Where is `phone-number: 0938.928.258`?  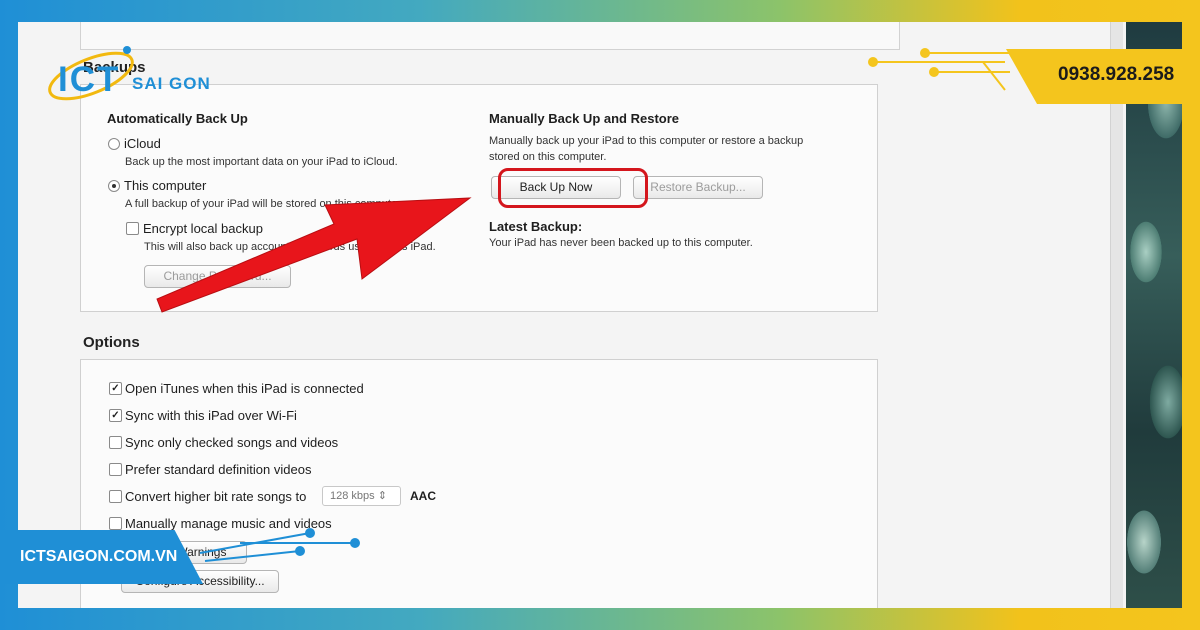
phone-number: 0938.928.258 is located at coordinates (1116, 74).